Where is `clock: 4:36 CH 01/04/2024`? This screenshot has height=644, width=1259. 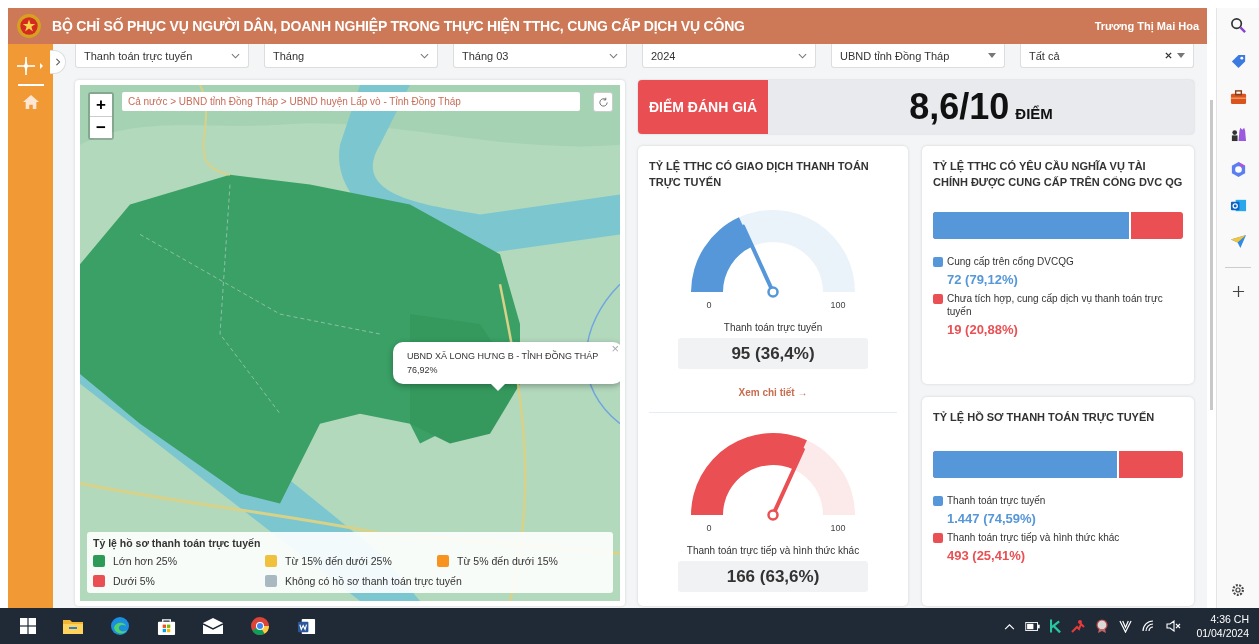 clock: 4:36 CH 01/04/2024 is located at coordinates (1222, 626).